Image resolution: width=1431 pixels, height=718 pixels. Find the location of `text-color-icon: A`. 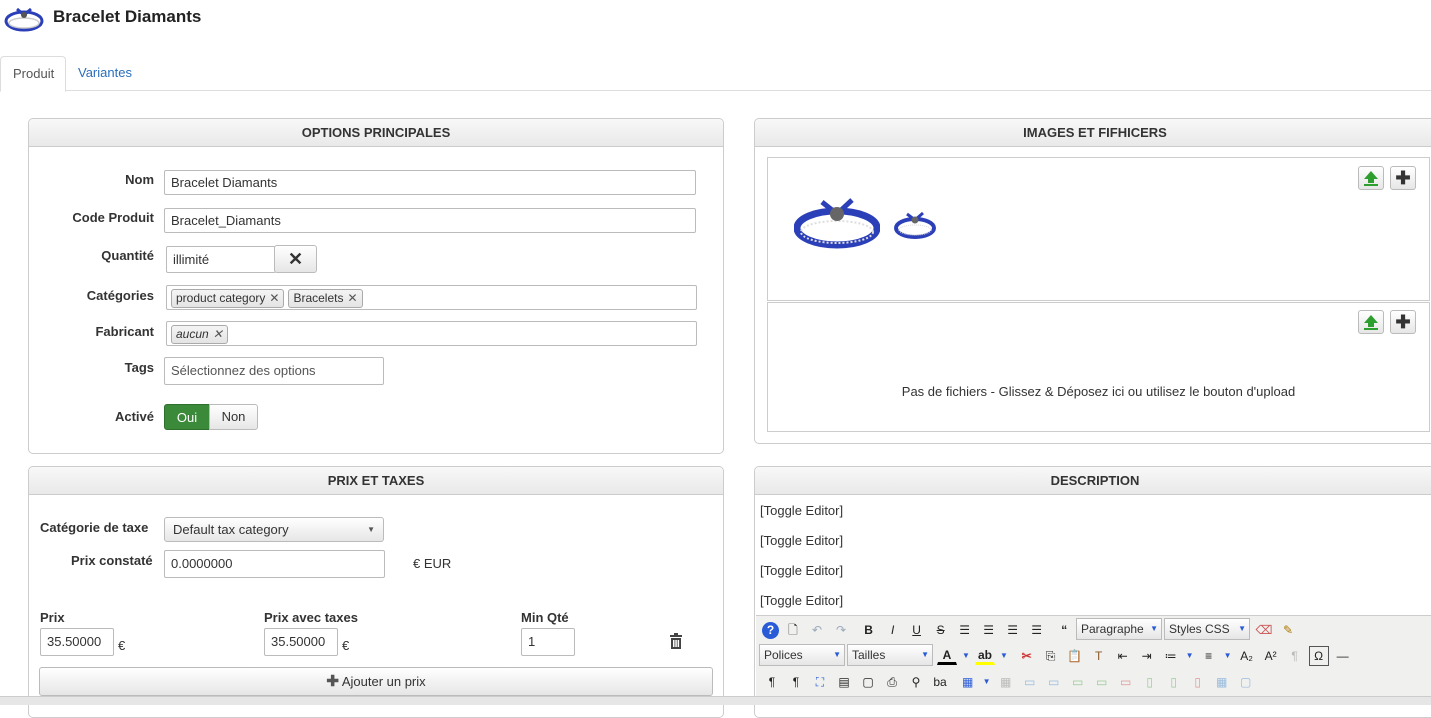

text-color-icon: A is located at coordinates (947, 656).